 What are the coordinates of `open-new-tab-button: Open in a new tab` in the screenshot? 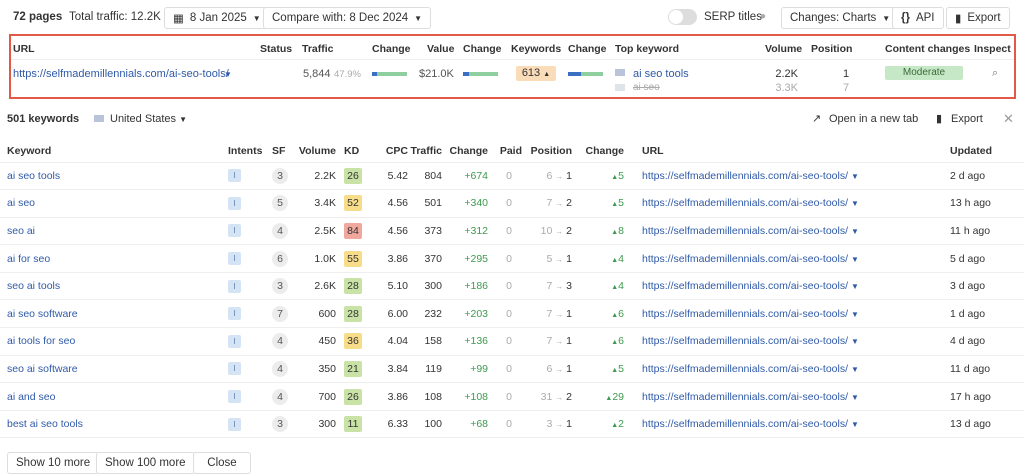 It's located at (873, 119).